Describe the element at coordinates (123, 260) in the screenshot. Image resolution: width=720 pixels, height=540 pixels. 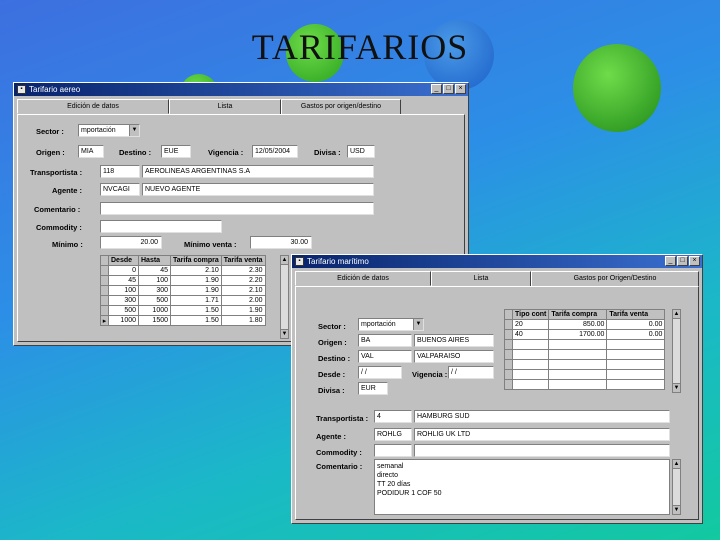
I see `air-col-desde: Desde` at that location.